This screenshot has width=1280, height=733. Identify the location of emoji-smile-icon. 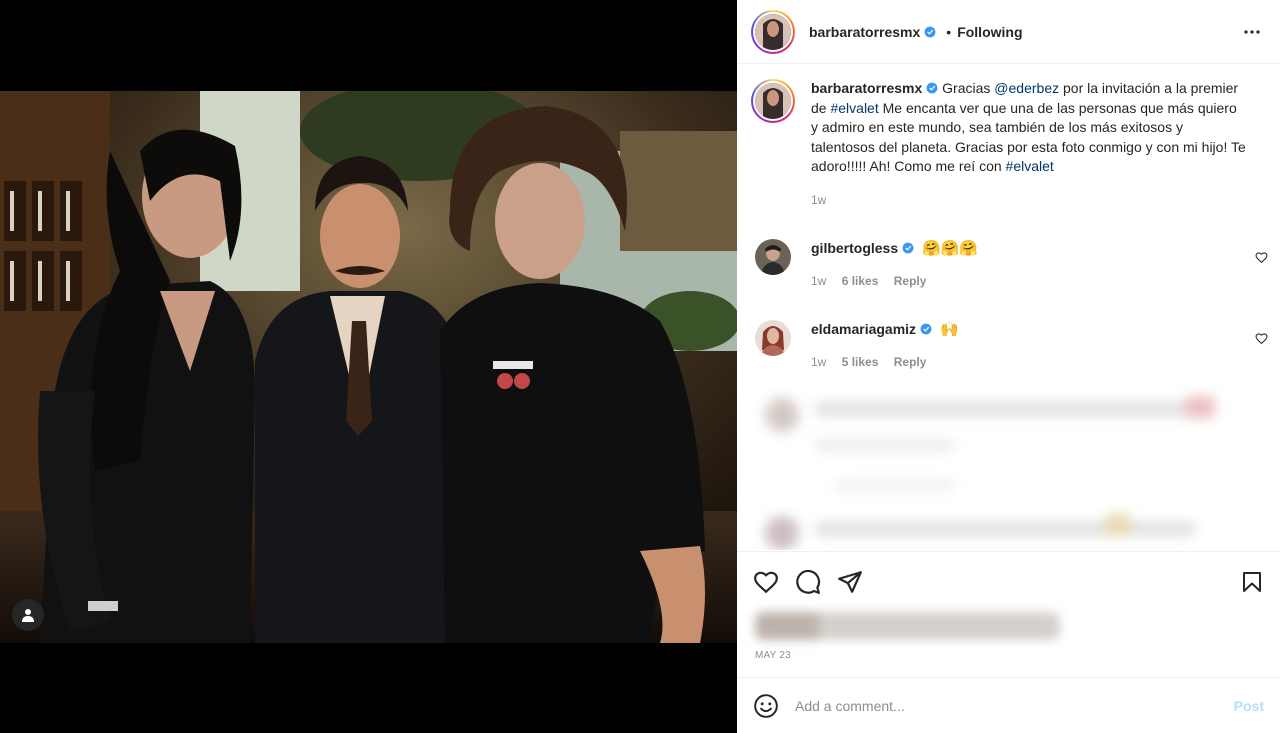
(766, 705).